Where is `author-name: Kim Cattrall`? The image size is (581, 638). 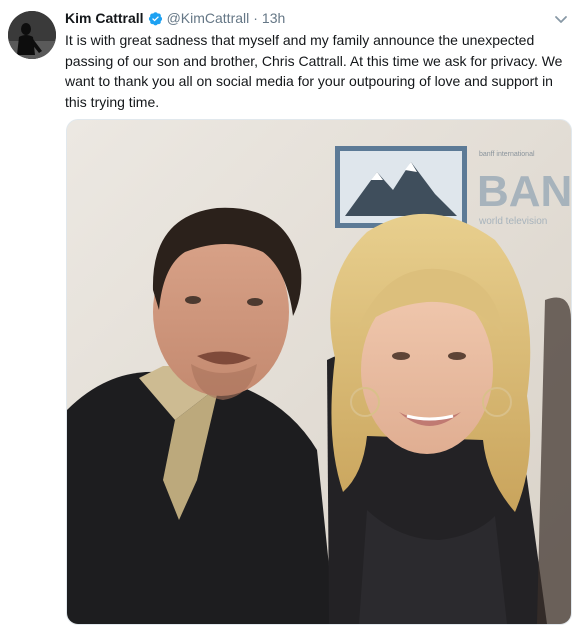 author-name: Kim Cattrall is located at coordinates (104, 18).